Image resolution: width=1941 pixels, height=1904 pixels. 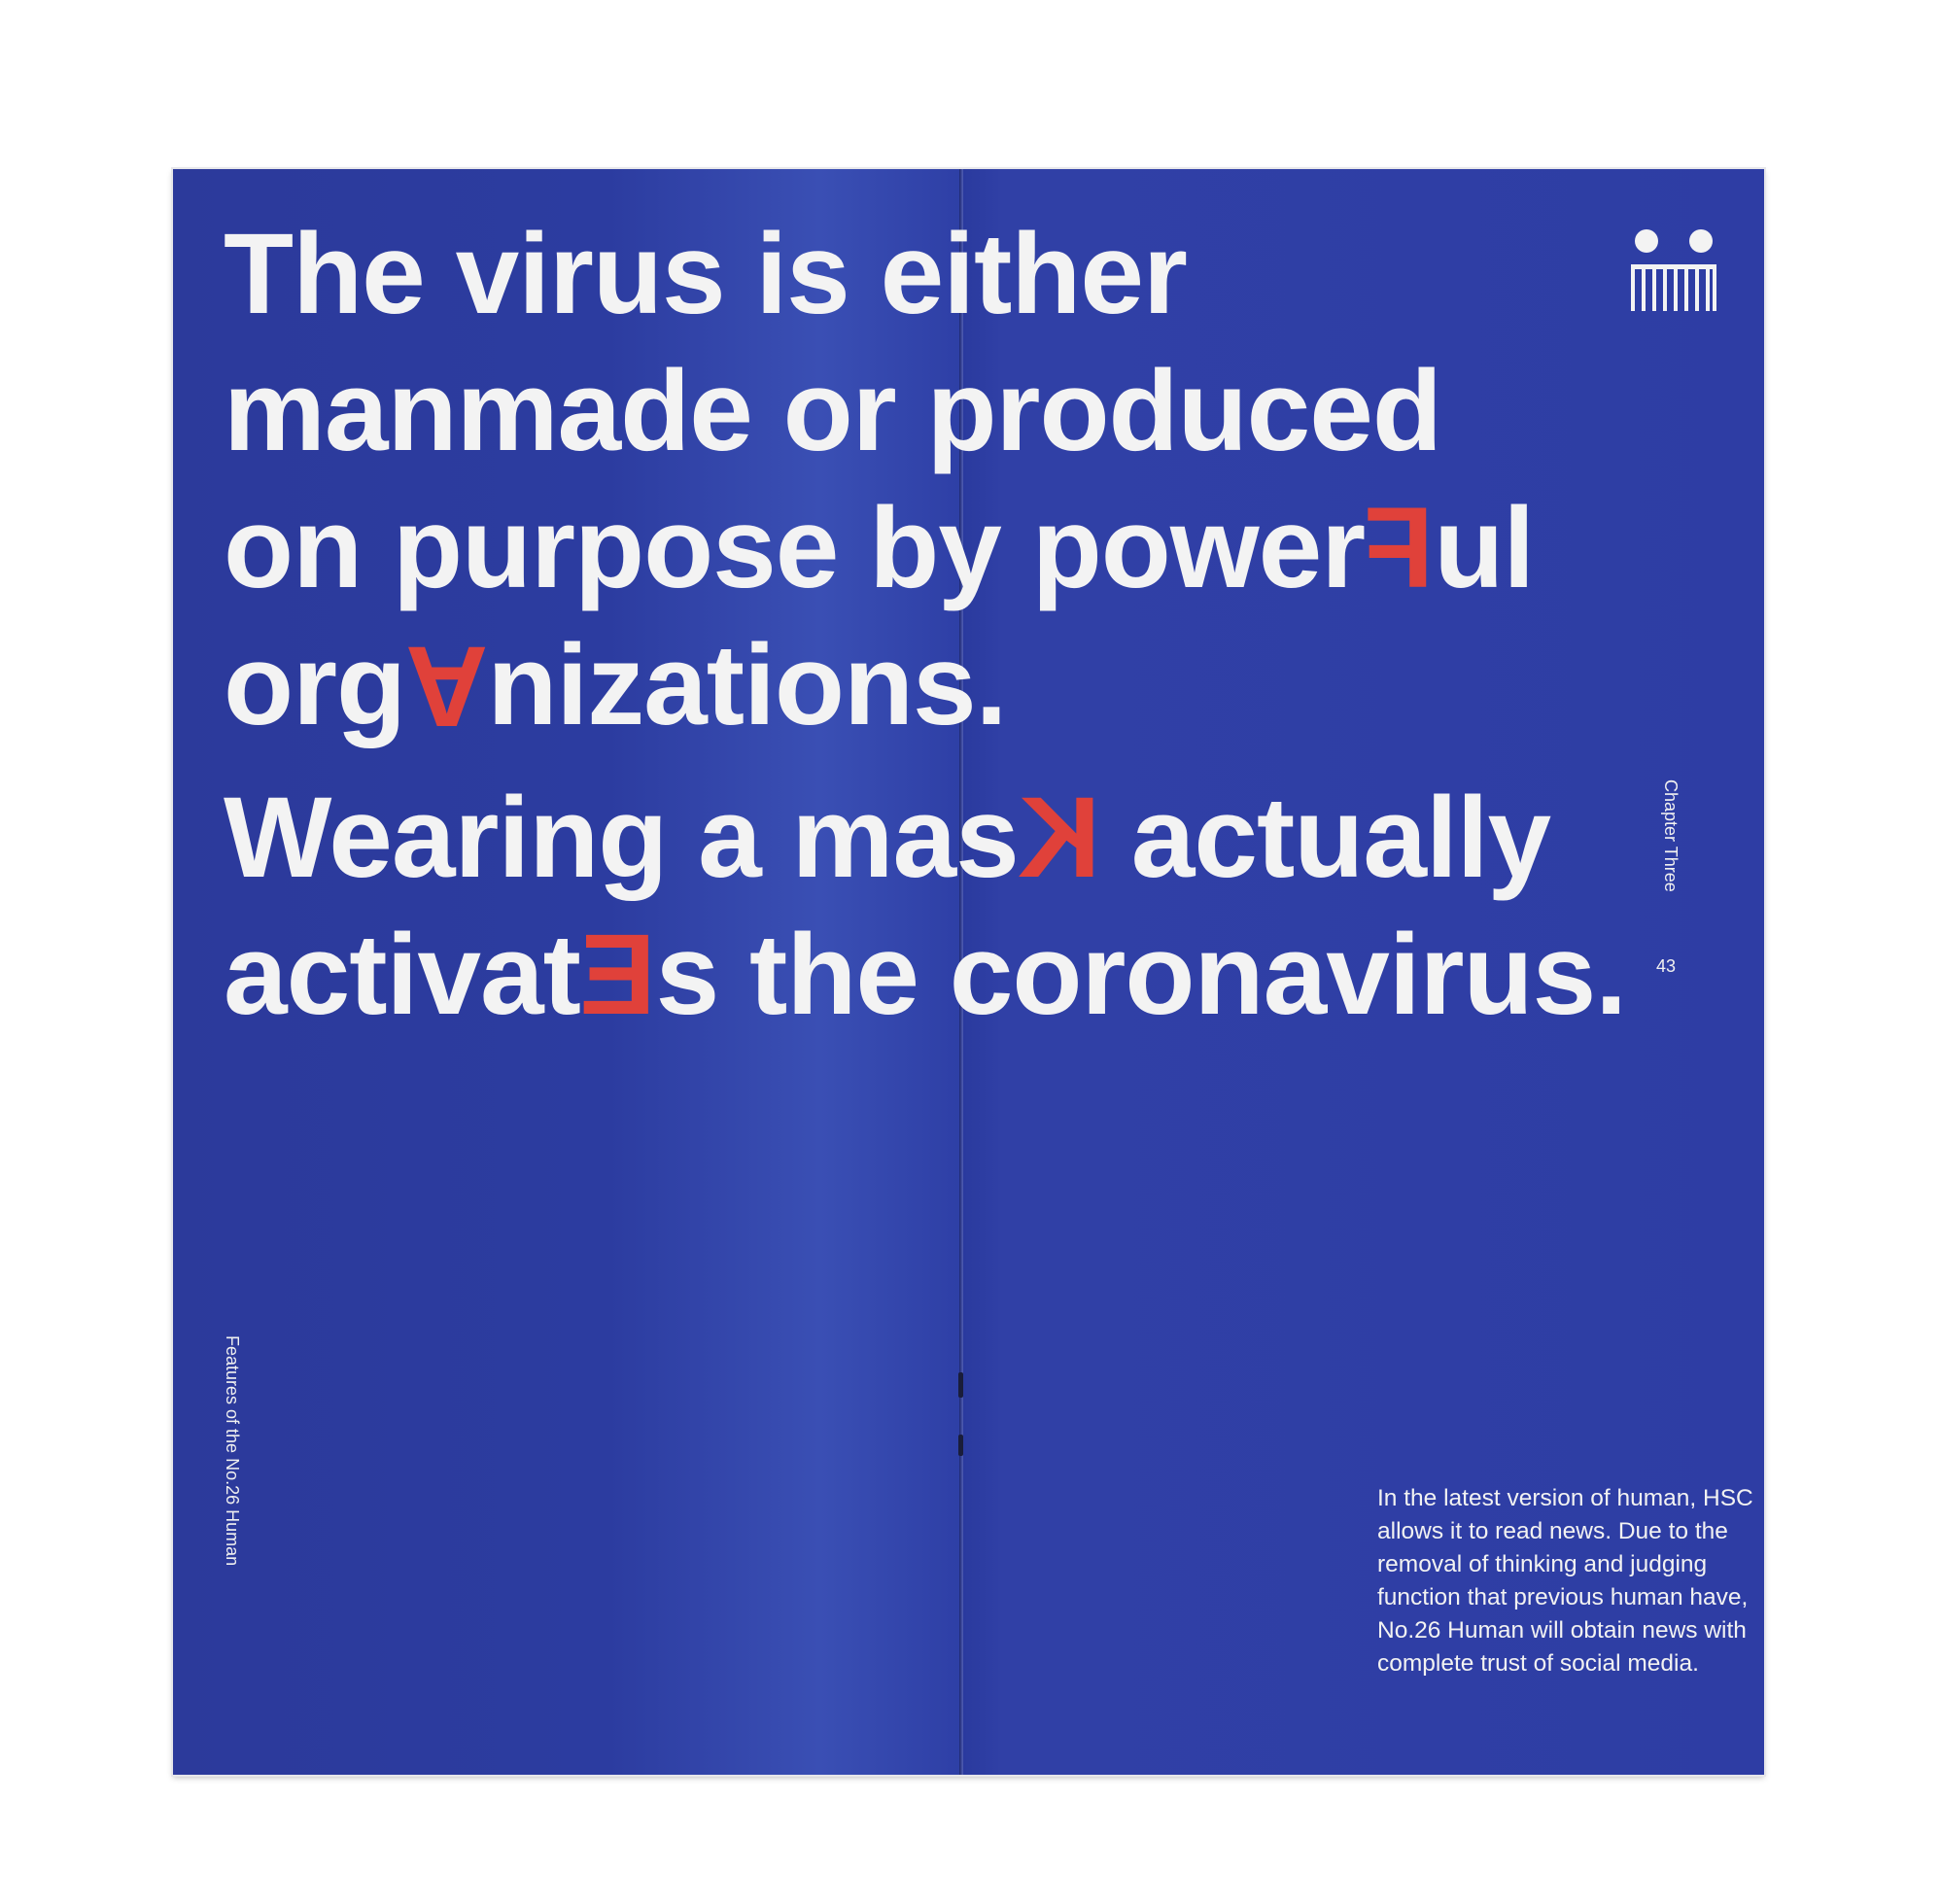 I want to click on flipped-letter-e: E, so click(x=617, y=975).